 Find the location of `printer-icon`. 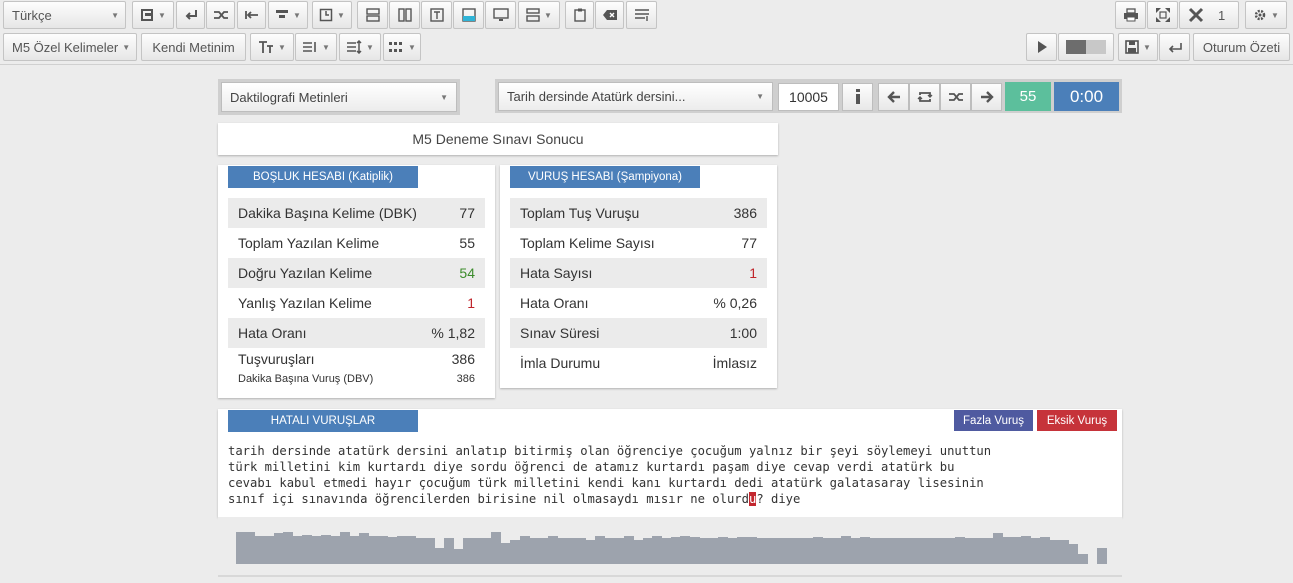

printer-icon is located at coordinates (1131, 15).